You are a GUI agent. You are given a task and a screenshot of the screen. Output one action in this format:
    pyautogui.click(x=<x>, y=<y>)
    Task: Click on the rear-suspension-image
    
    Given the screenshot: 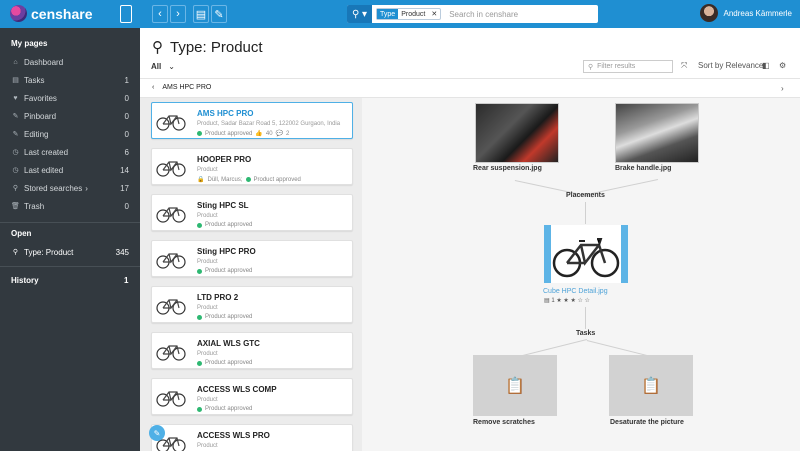 What is the action you would take?
    pyautogui.click(x=517, y=133)
    